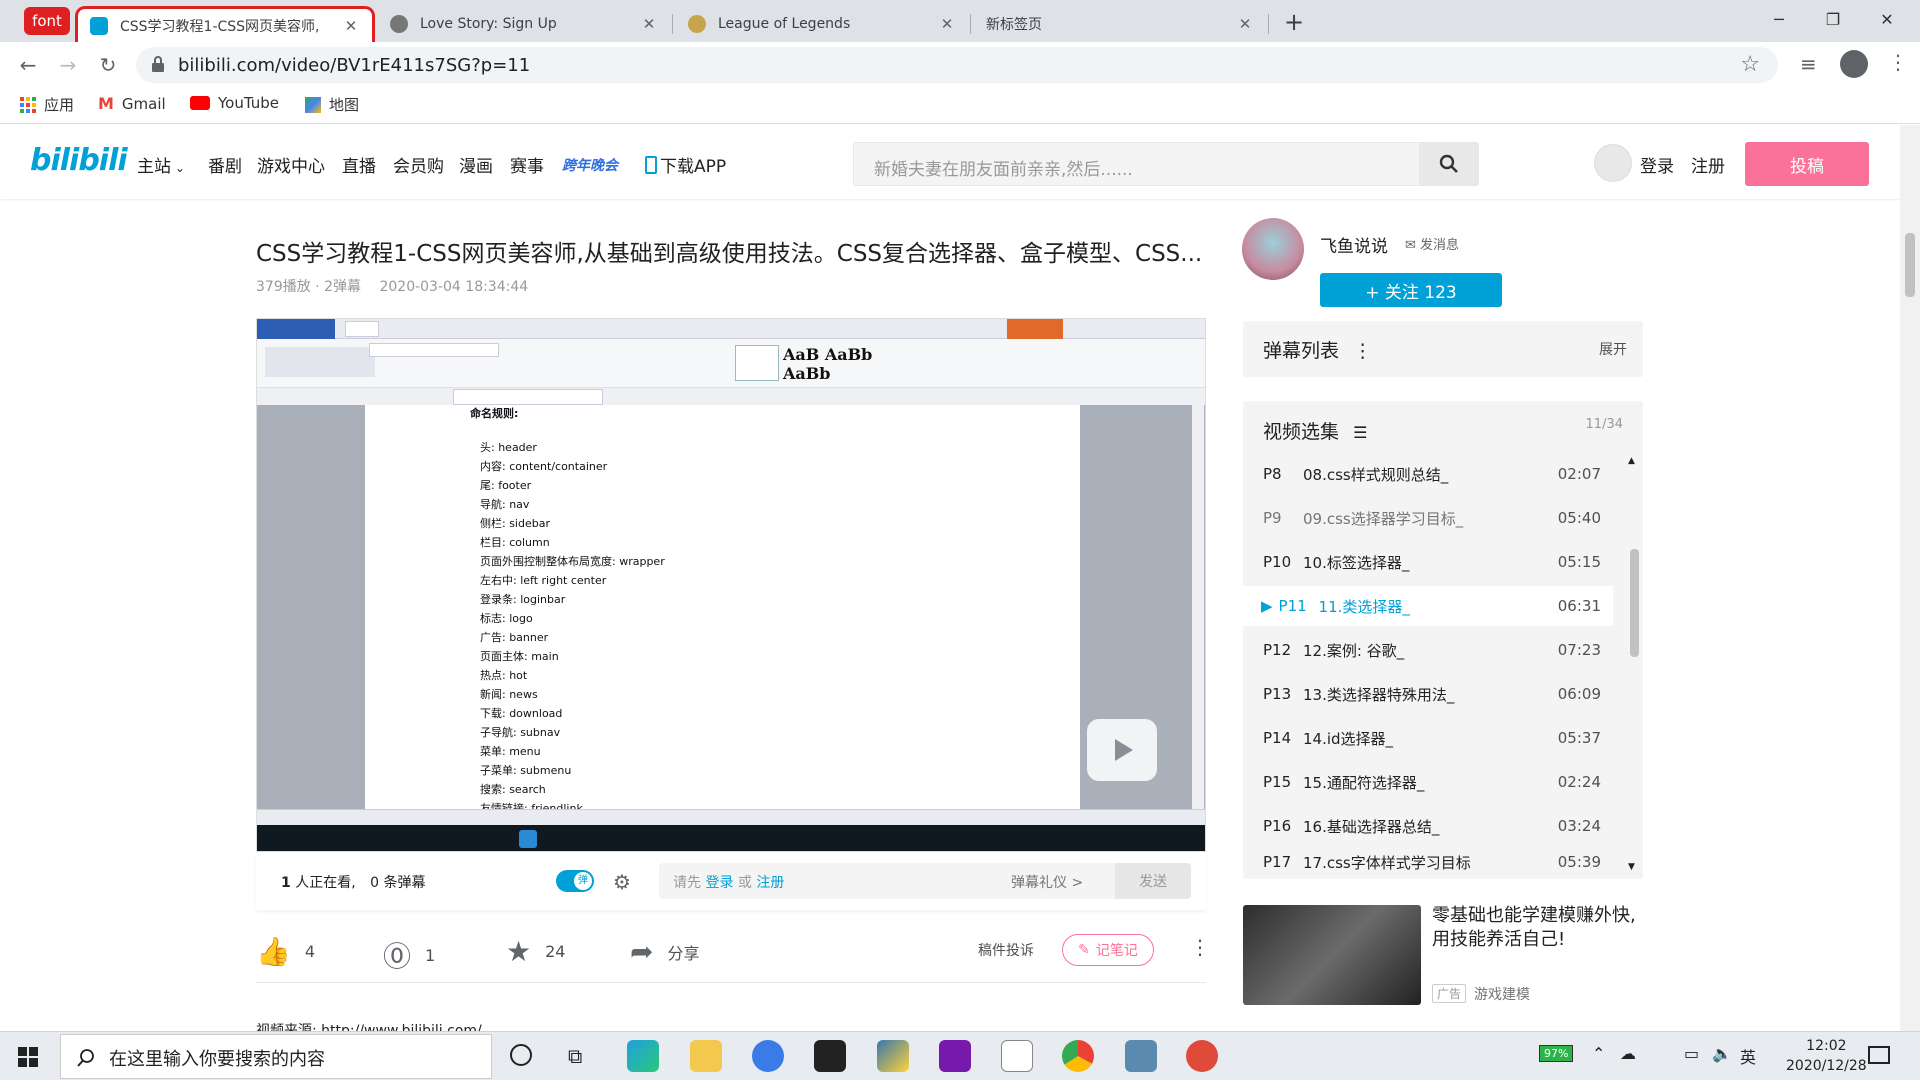 The height and width of the screenshot is (1080, 1920). What do you see at coordinates (925, 881) in the screenshot?
I see `danmaku-input: 请先 登录 或 注册 弹幕礼仪 > 发送` at bounding box center [925, 881].